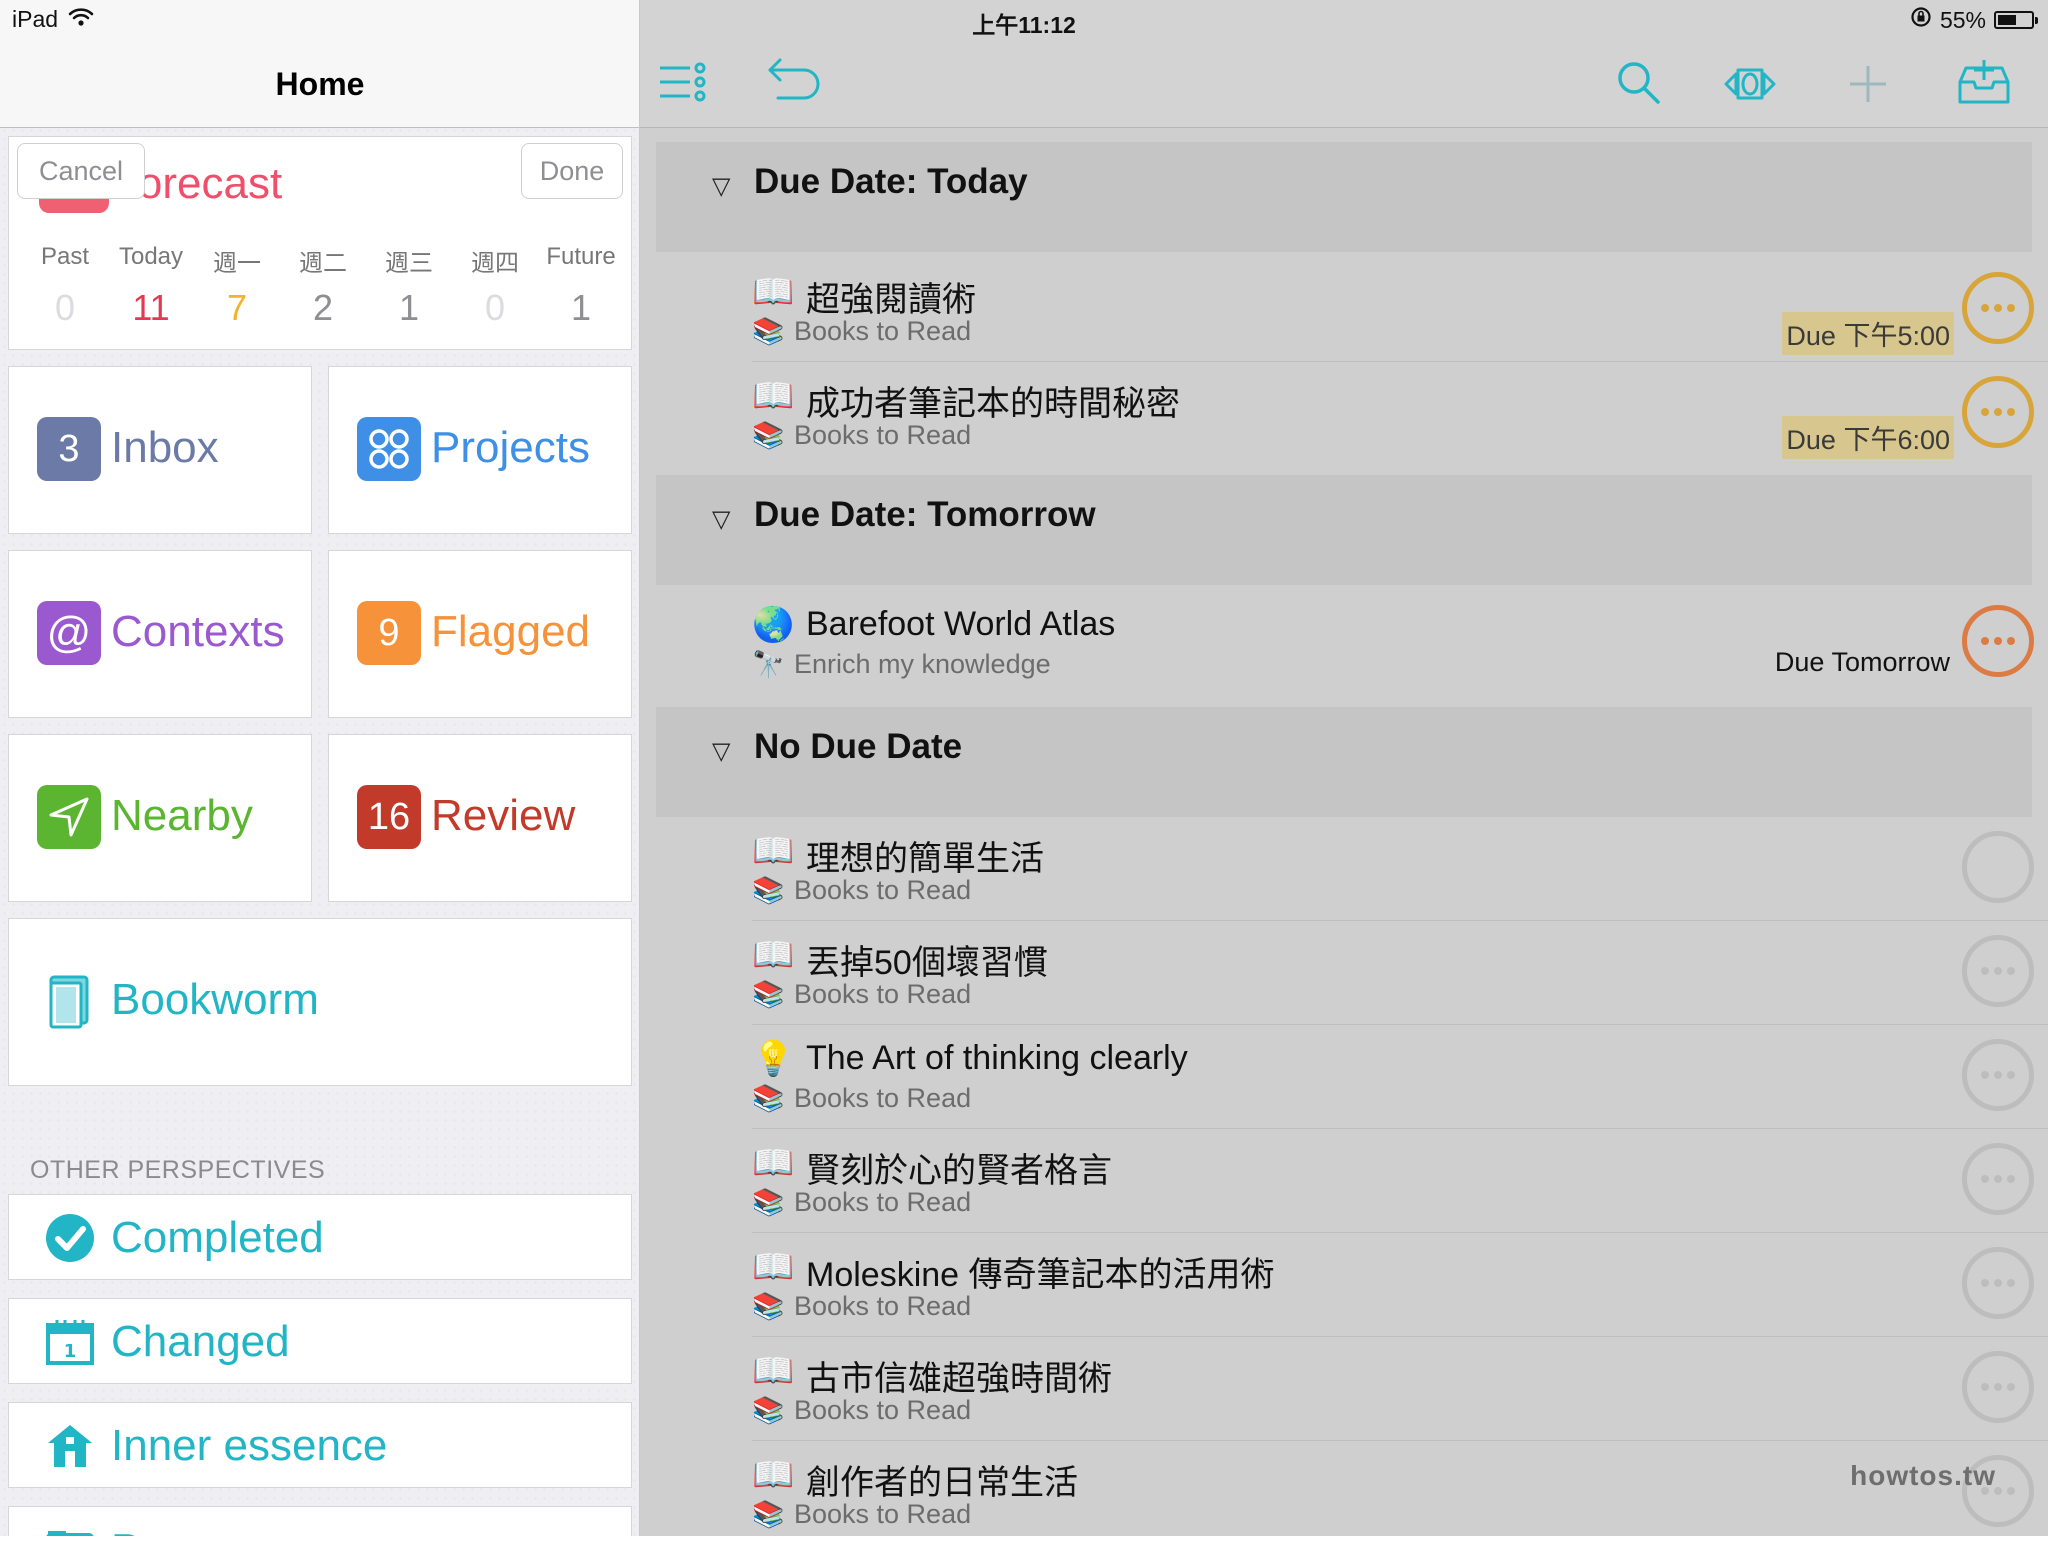  I want to click on task-row: 📖 創作者的日常生活 📚 Books to Read, so click(1400, 1493).